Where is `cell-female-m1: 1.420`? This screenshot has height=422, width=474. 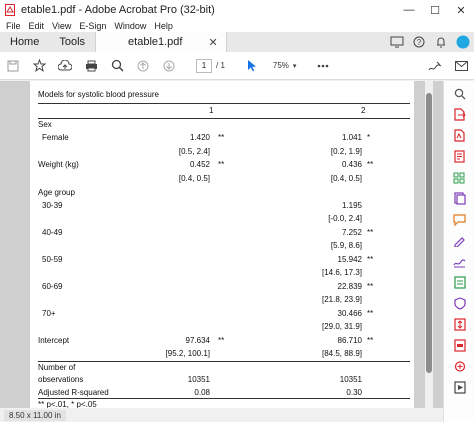
cell-female-m1: 1.420 is located at coordinates (199, 137).